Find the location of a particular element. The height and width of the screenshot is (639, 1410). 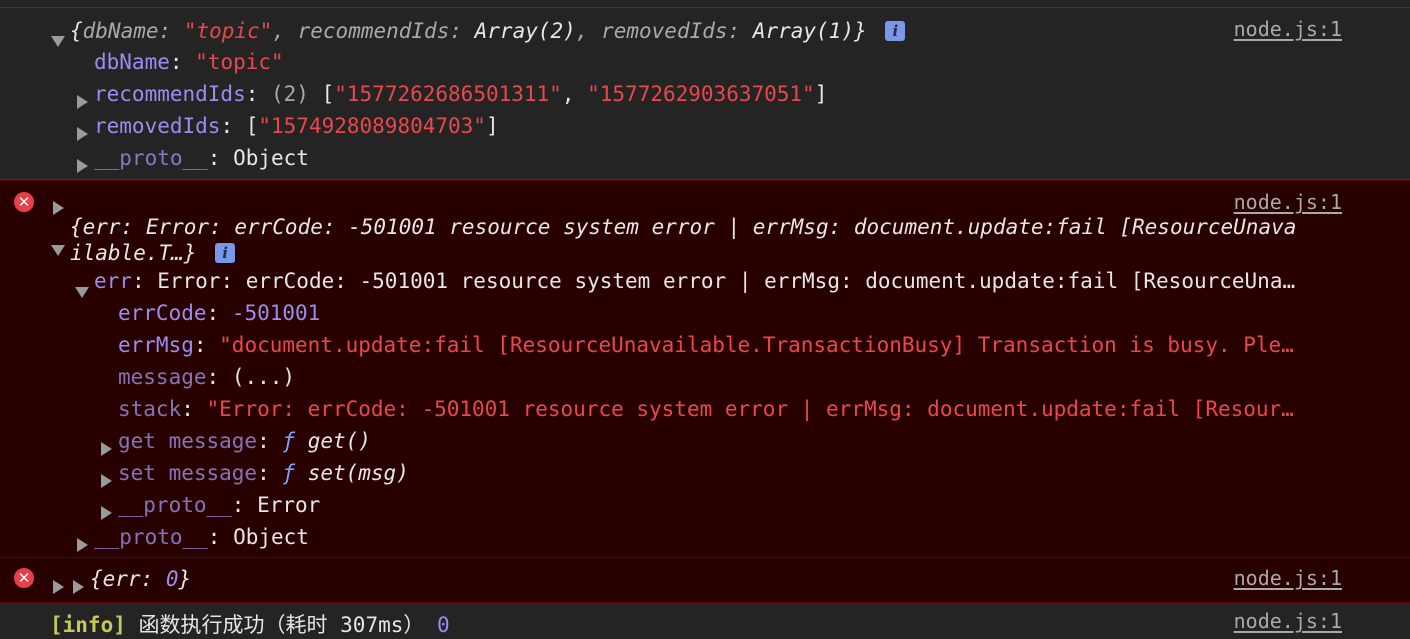

property-key: stack is located at coordinates (150, 409).